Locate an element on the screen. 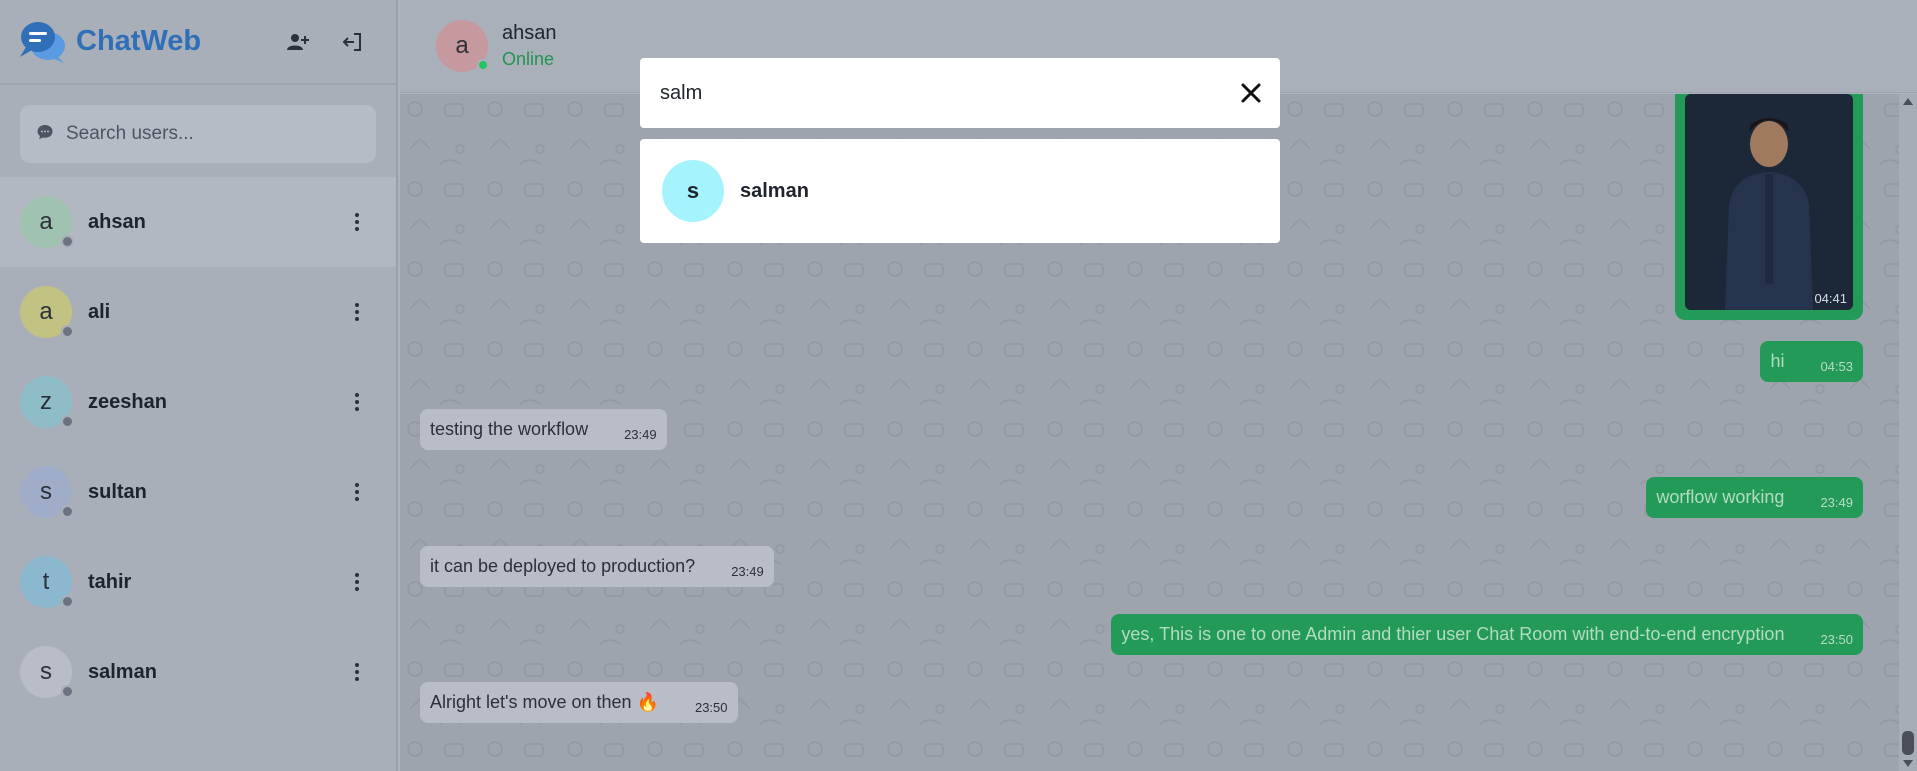 The image size is (1917, 771). message-outgoing: hi 04:53 is located at coordinates (1811, 361).